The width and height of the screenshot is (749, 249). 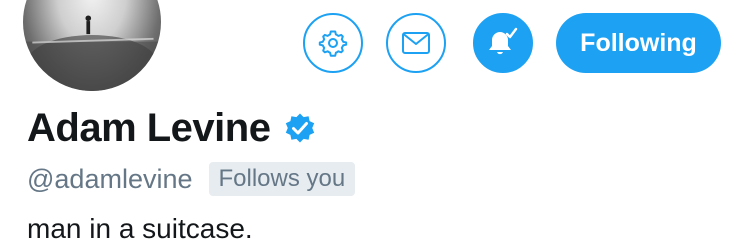 What do you see at coordinates (140, 228) in the screenshot?
I see `profile-bio: man in a suitcase.` at bounding box center [140, 228].